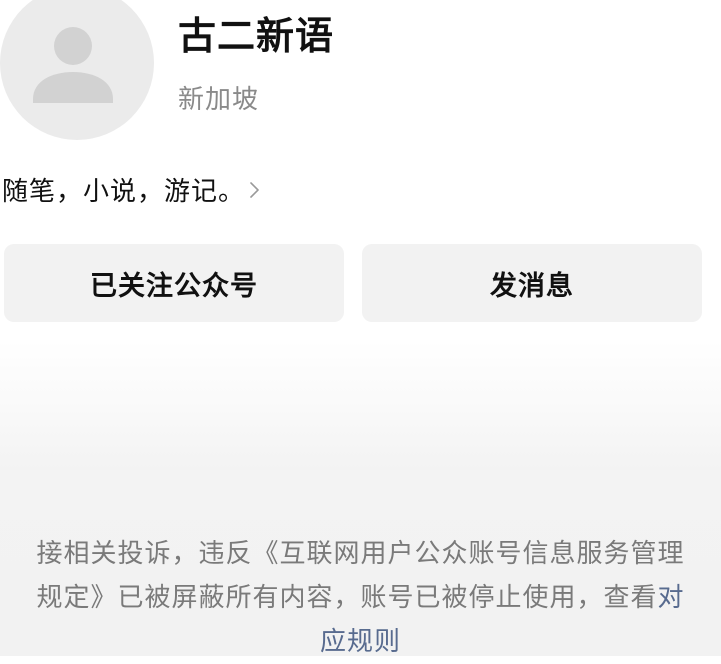  I want to click on bio-text: 随笔，小说，游记。, so click(124, 192).